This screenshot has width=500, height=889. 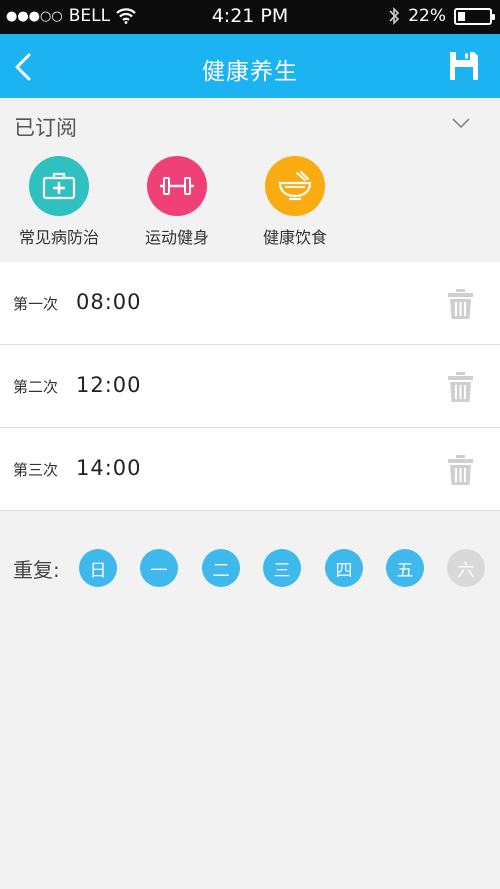 What do you see at coordinates (36, 470) in the screenshot?
I see `reminder-label: 第三次` at bounding box center [36, 470].